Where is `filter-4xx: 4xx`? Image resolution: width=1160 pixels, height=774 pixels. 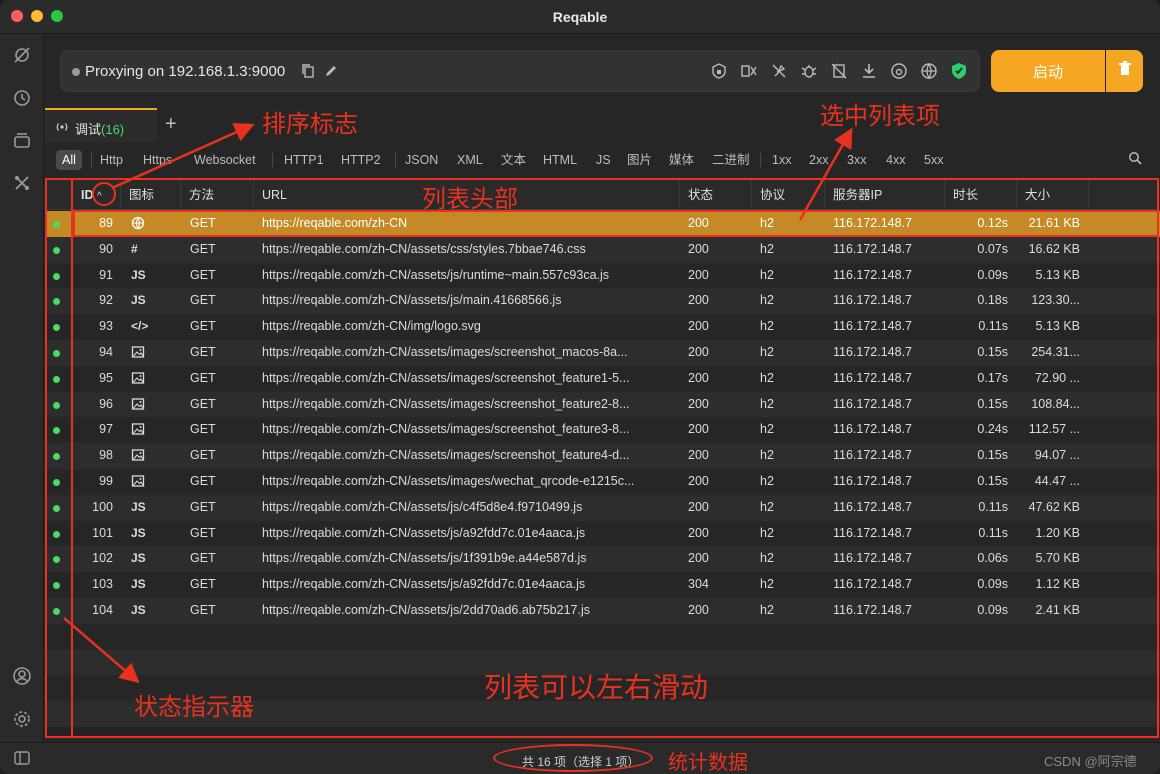 filter-4xx: 4xx is located at coordinates (895, 160).